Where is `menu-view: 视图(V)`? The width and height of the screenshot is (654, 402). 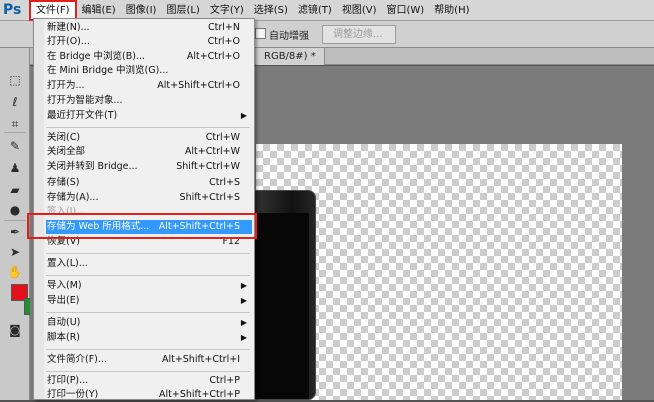 menu-view: 视图(V) is located at coordinates (359, 10).